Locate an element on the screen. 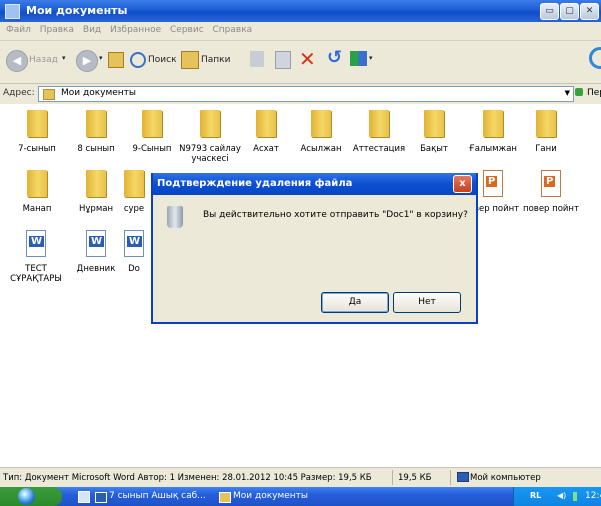 This screenshot has width=601, height=506. file-label: Асхат is located at coordinates (266, 149).